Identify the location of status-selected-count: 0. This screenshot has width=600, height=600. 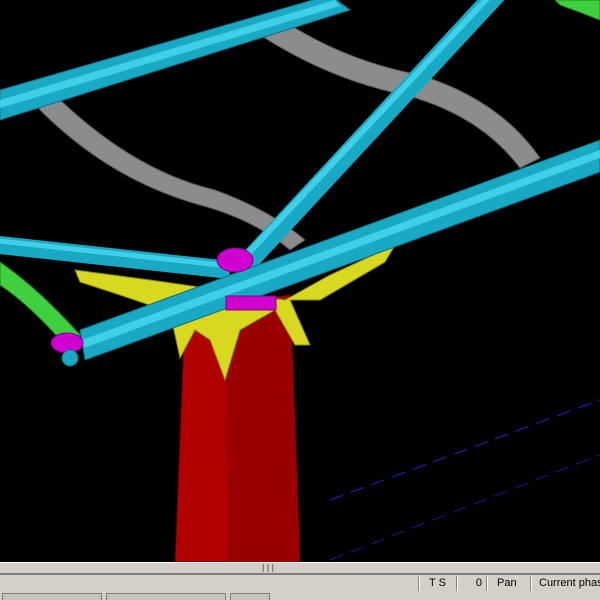
(471, 583).